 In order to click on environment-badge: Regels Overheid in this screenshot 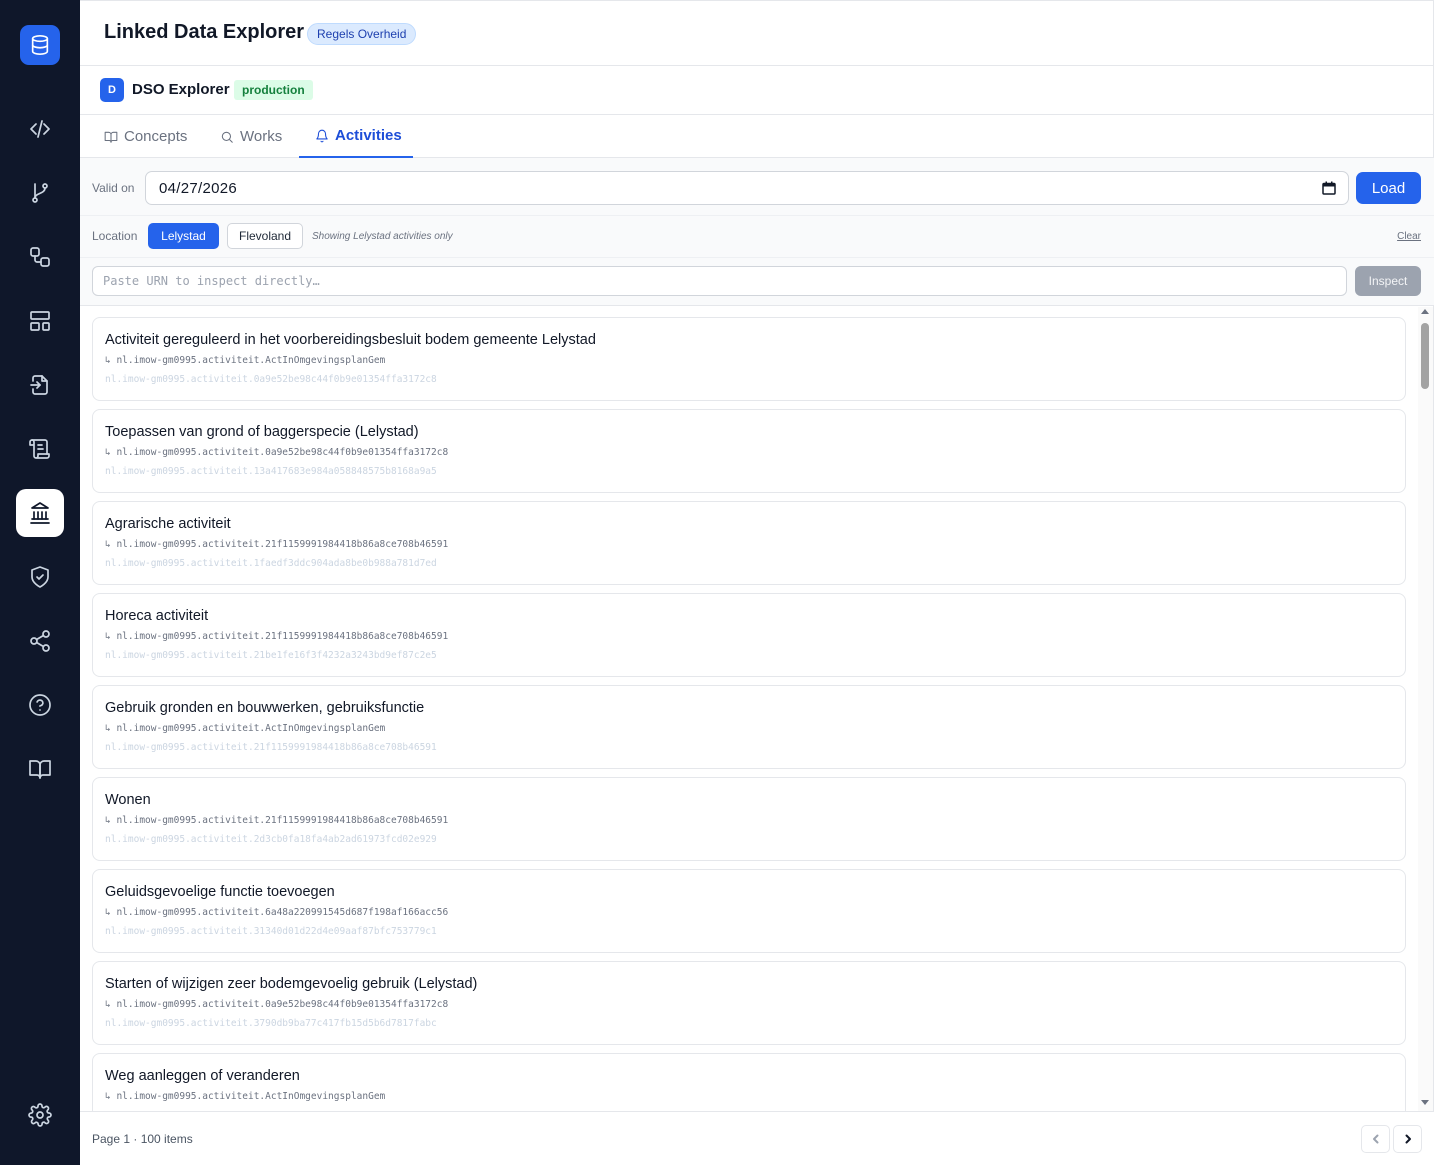, I will do `click(362, 34)`.